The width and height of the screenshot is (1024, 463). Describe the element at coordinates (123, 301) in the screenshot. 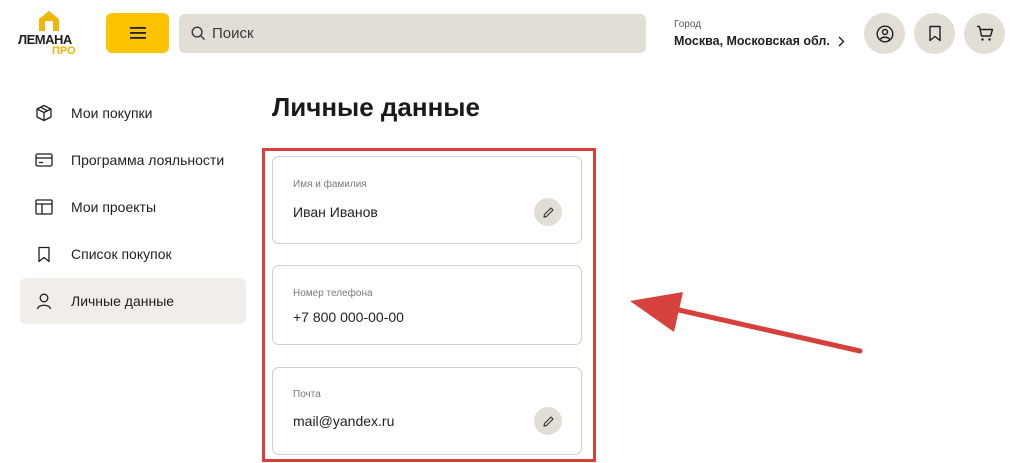

I see `sidebar-item-label: Личные данные` at that location.